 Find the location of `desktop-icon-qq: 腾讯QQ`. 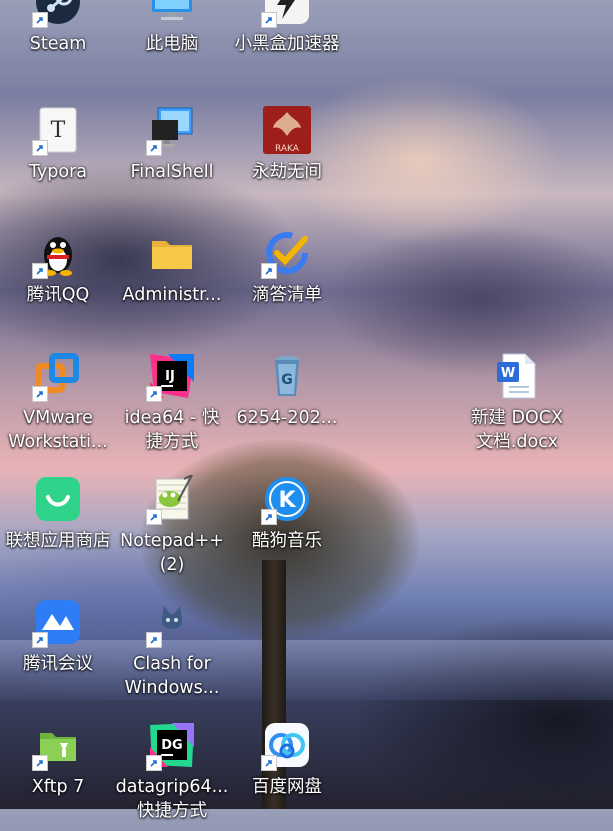

desktop-icon-qq: 腾讯QQ is located at coordinates (58, 284).